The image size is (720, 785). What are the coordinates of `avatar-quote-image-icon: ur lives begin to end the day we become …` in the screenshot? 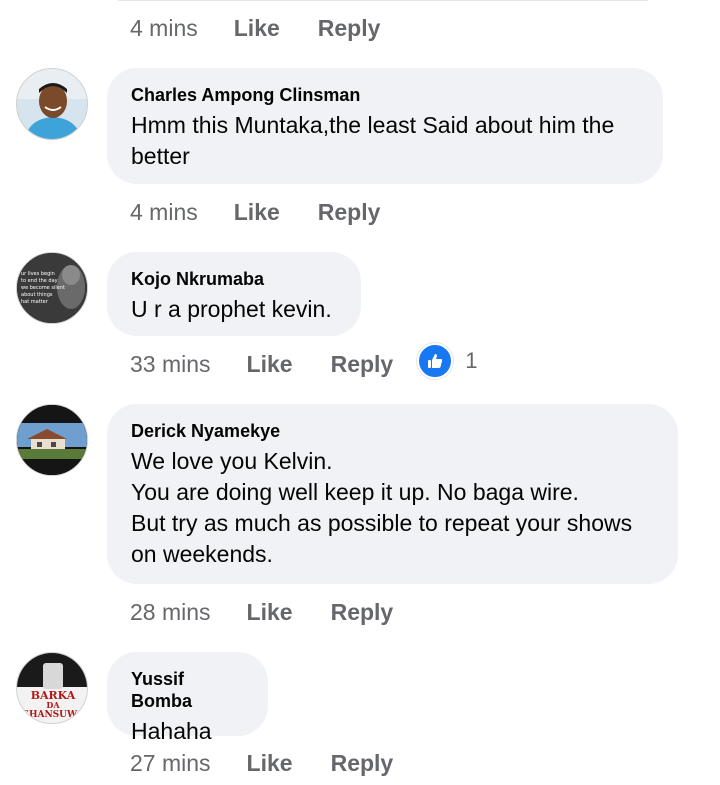 It's located at (52, 288).